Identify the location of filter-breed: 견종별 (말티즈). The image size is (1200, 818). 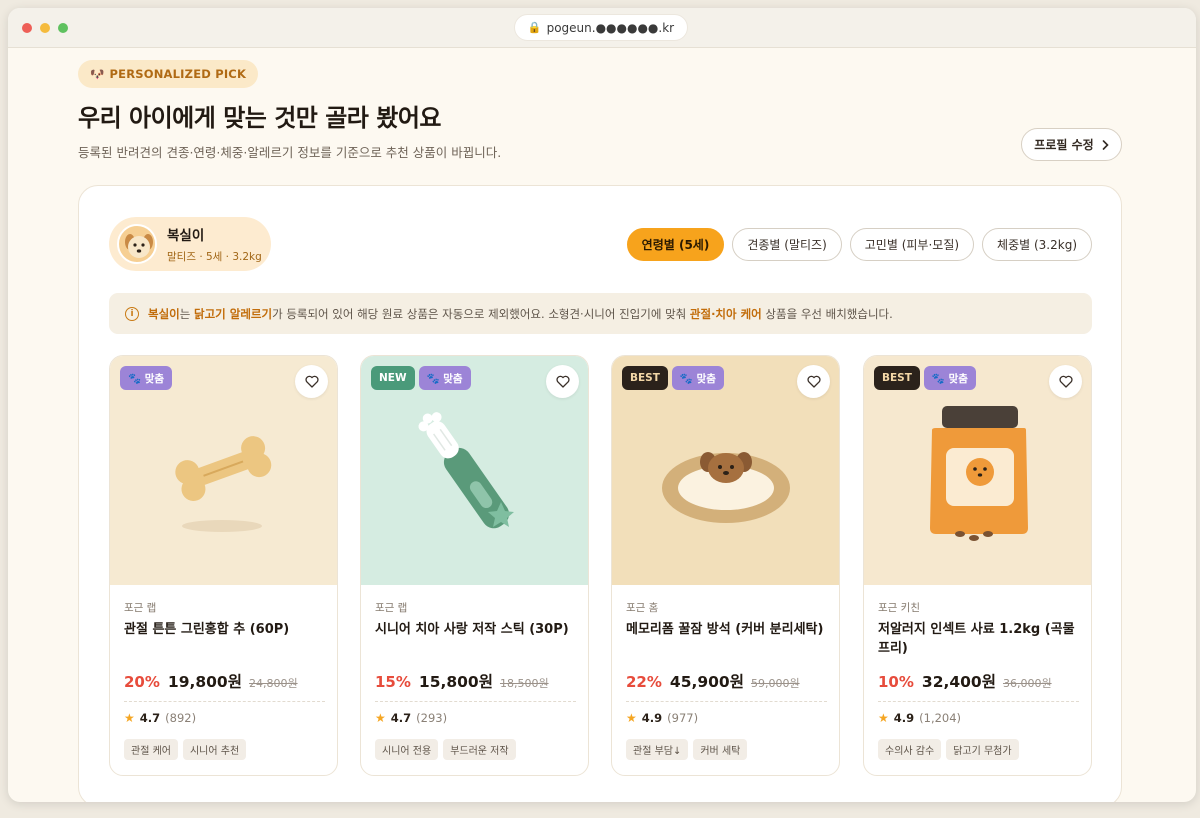
(787, 244).